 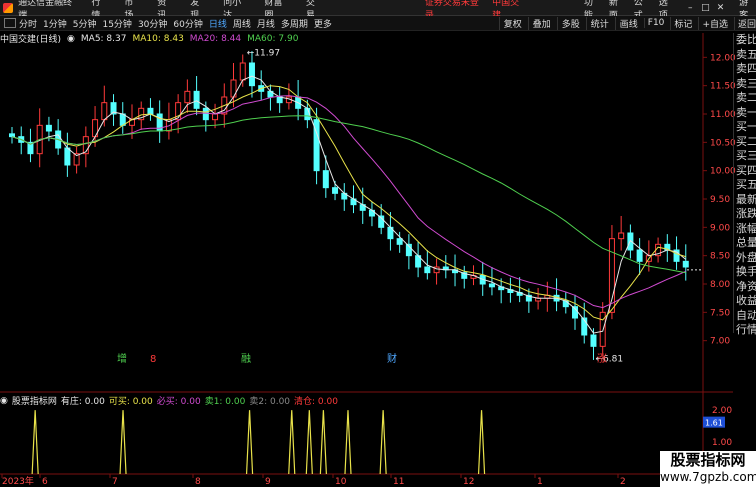 What do you see at coordinates (745, 156) in the screenshot?
I see `side-panel-item: 买三` at bounding box center [745, 156].